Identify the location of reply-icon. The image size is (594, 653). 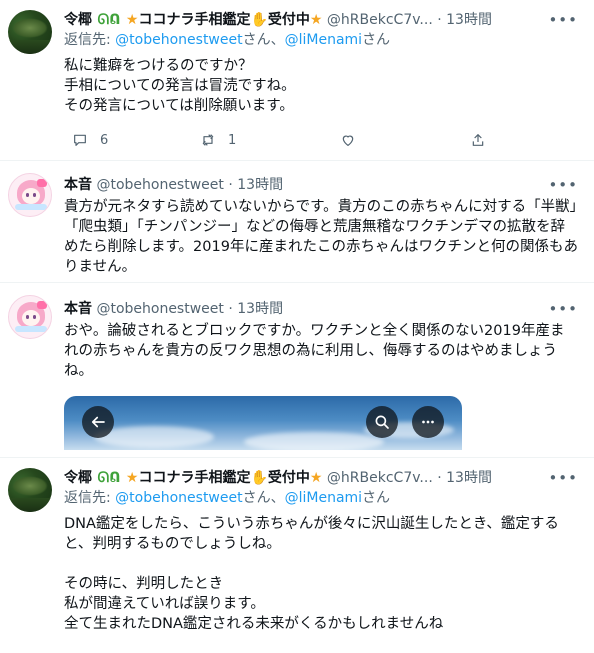
(80, 140).